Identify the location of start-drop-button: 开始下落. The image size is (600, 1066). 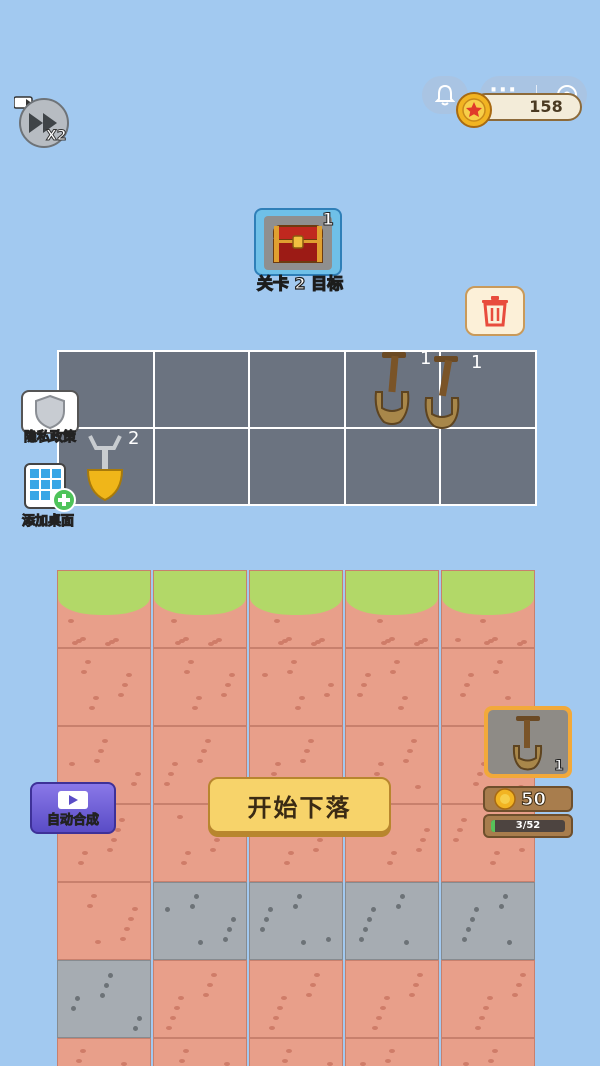
(299, 805).